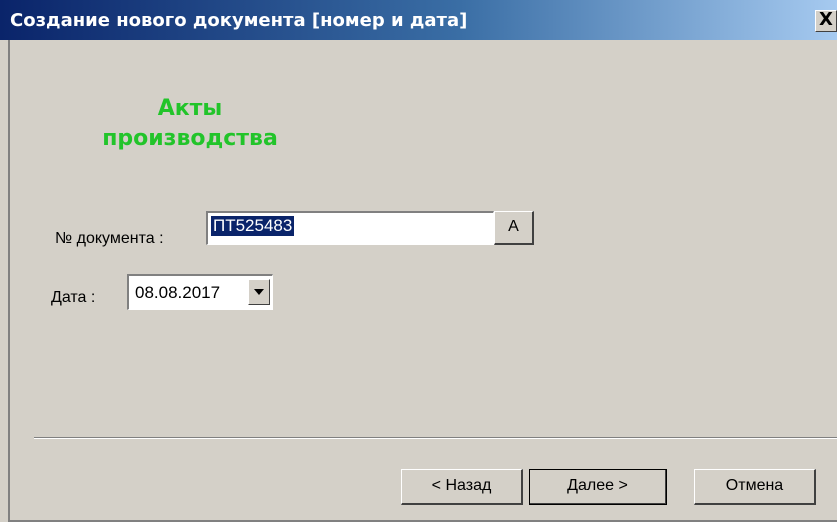  Describe the element at coordinates (598, 487) in the screenshot. I see `next-button: Далее >` at that location.